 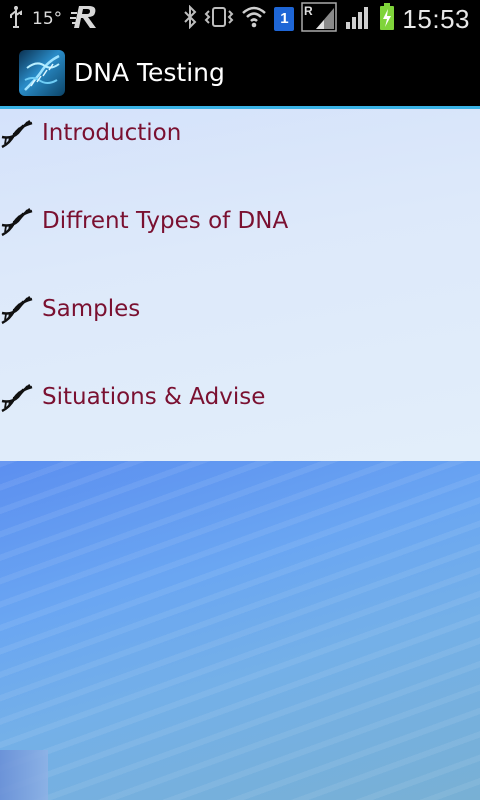 I want to click on dna-app-icon, so click(x=42, y=73).